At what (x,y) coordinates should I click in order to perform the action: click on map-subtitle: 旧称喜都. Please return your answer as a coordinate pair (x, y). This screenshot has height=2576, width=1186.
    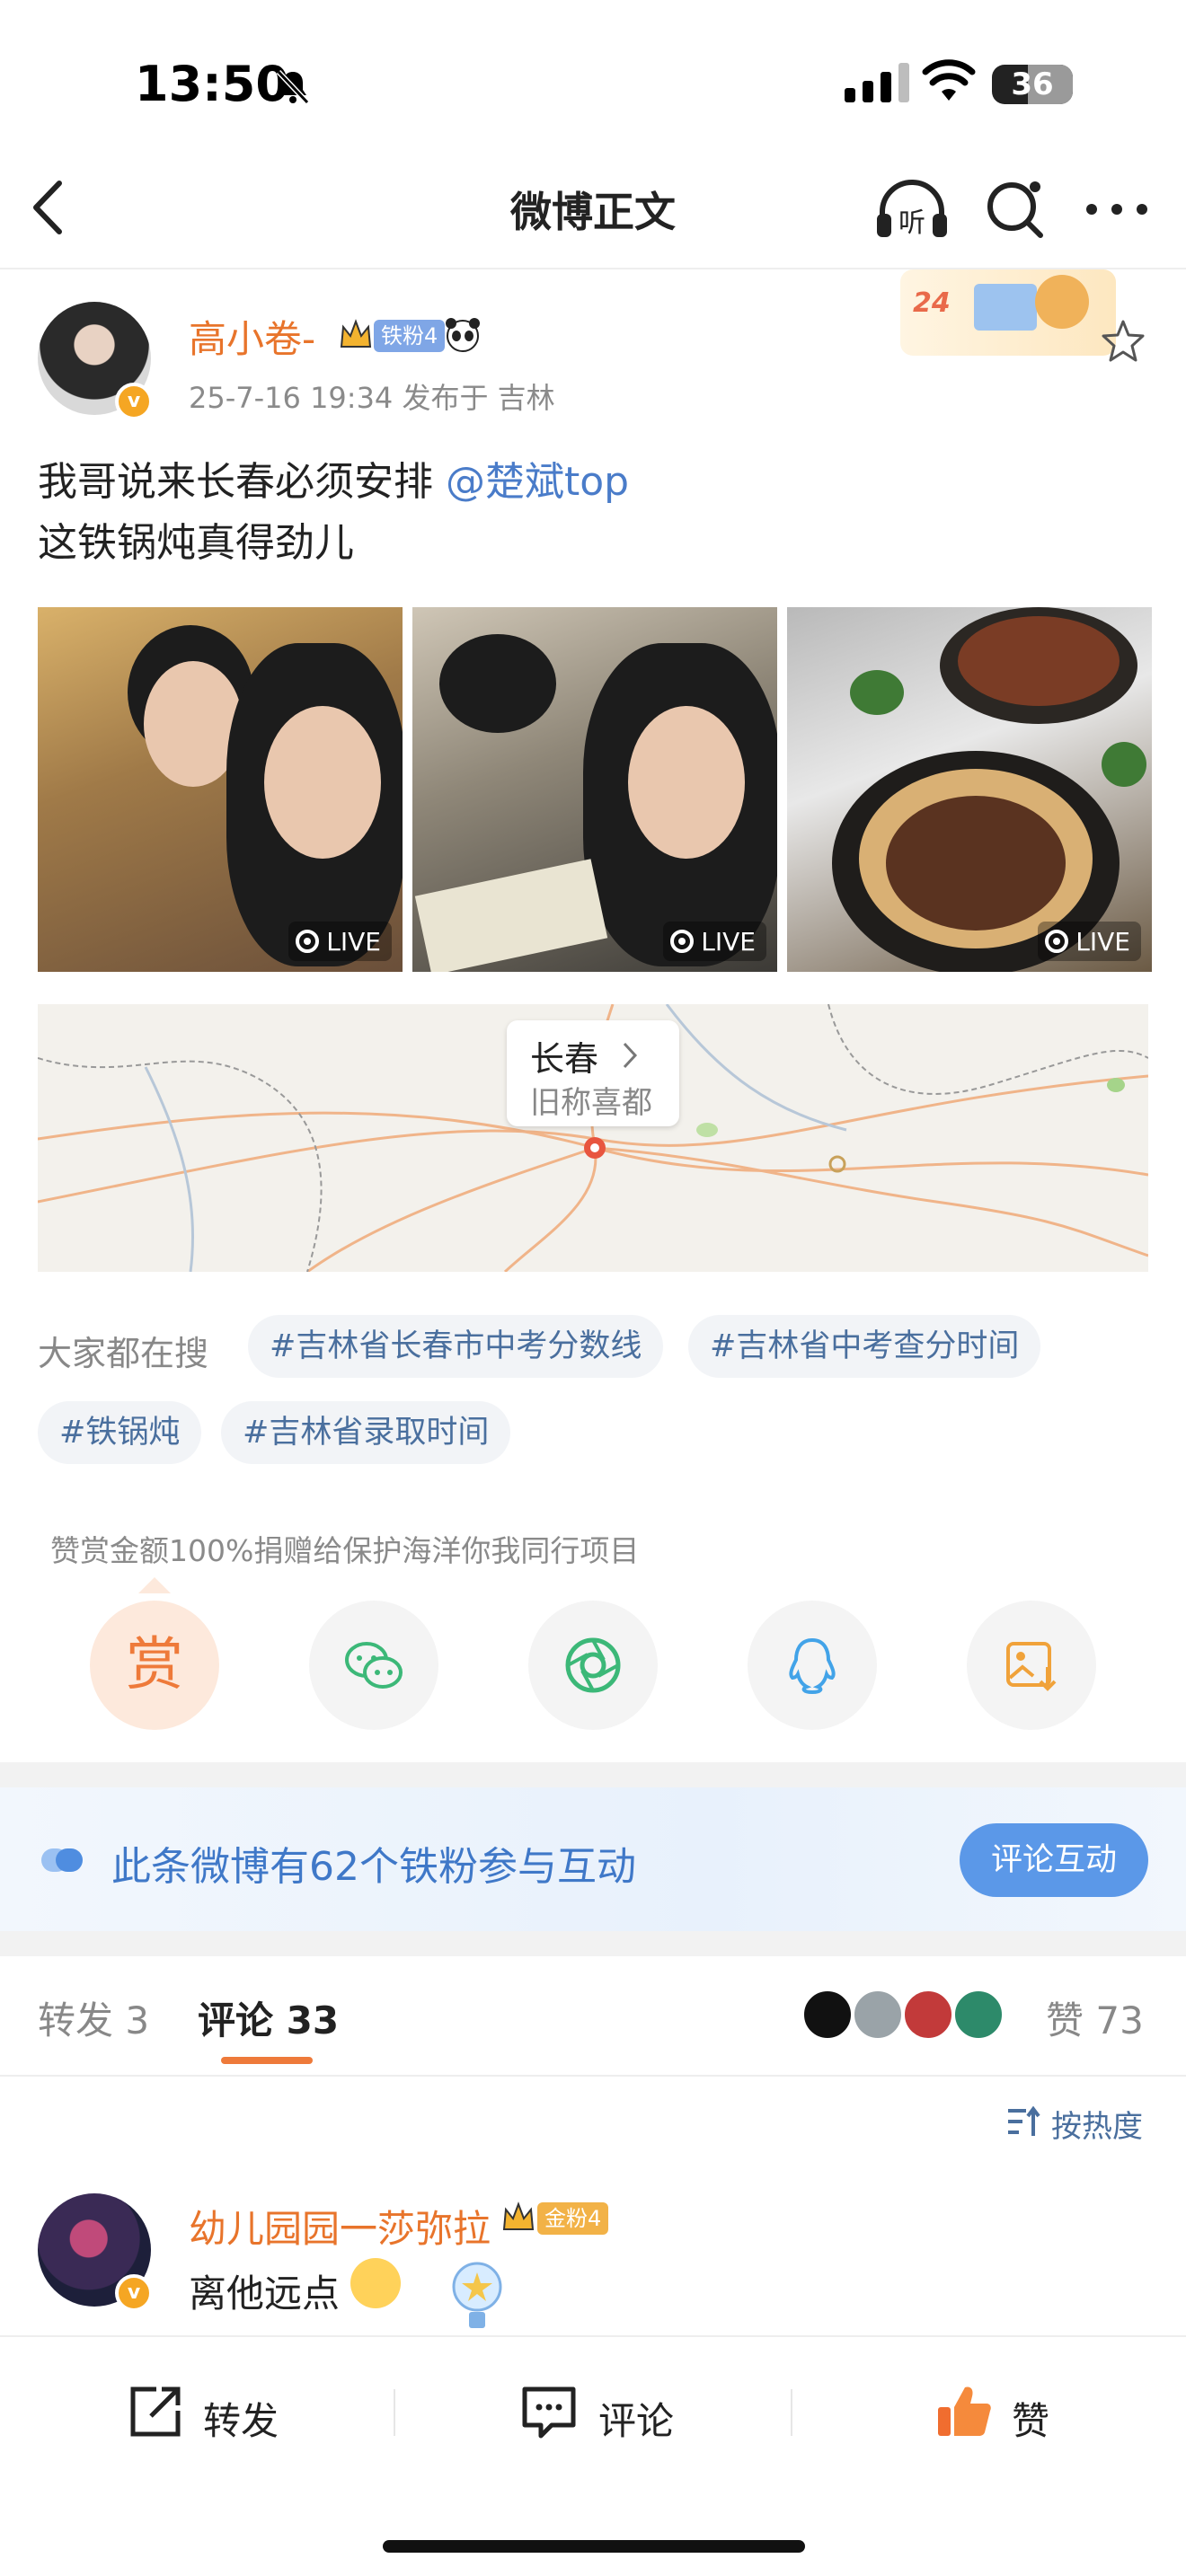
    Looking at the image, I should click on (591, 1103).